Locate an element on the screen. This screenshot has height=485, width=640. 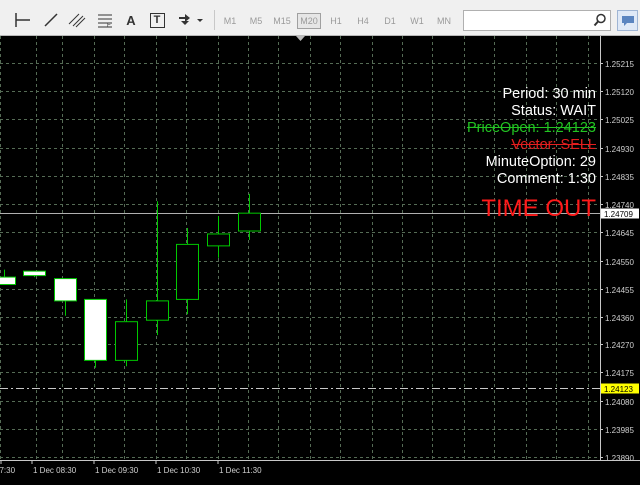
arrows-icon is located at coordinates (191, 19).